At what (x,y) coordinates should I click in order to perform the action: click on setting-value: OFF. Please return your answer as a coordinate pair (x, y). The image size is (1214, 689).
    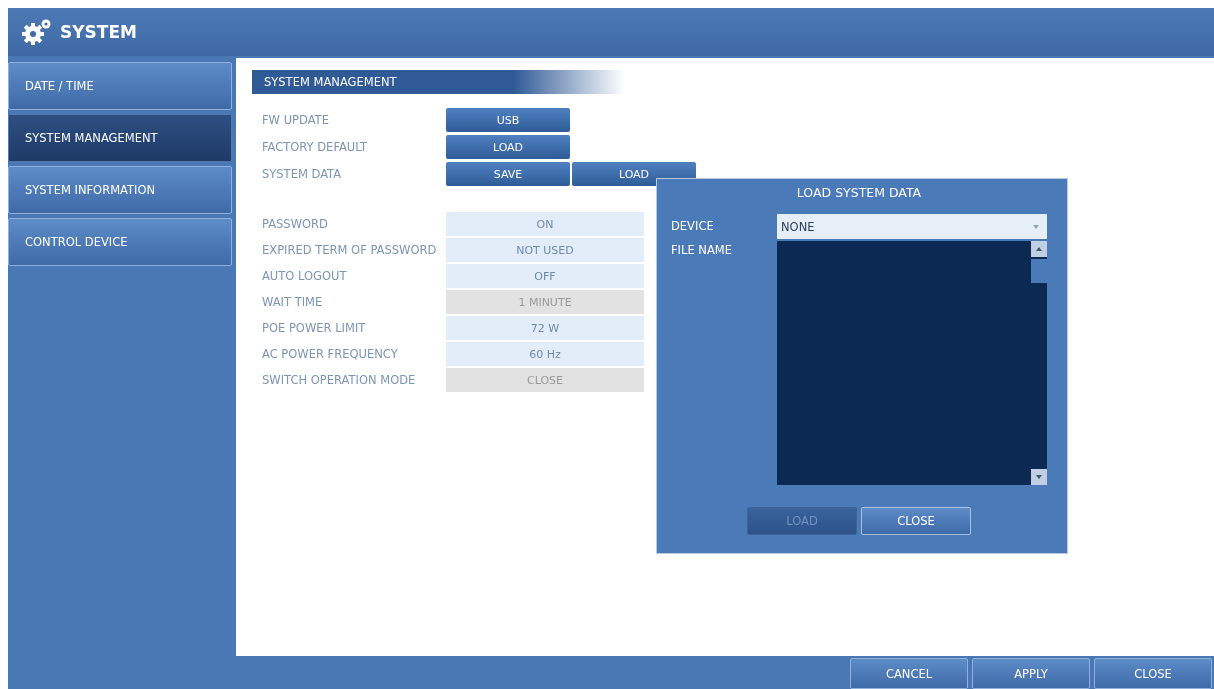
    Looking at the image, I should click on (545, 276).